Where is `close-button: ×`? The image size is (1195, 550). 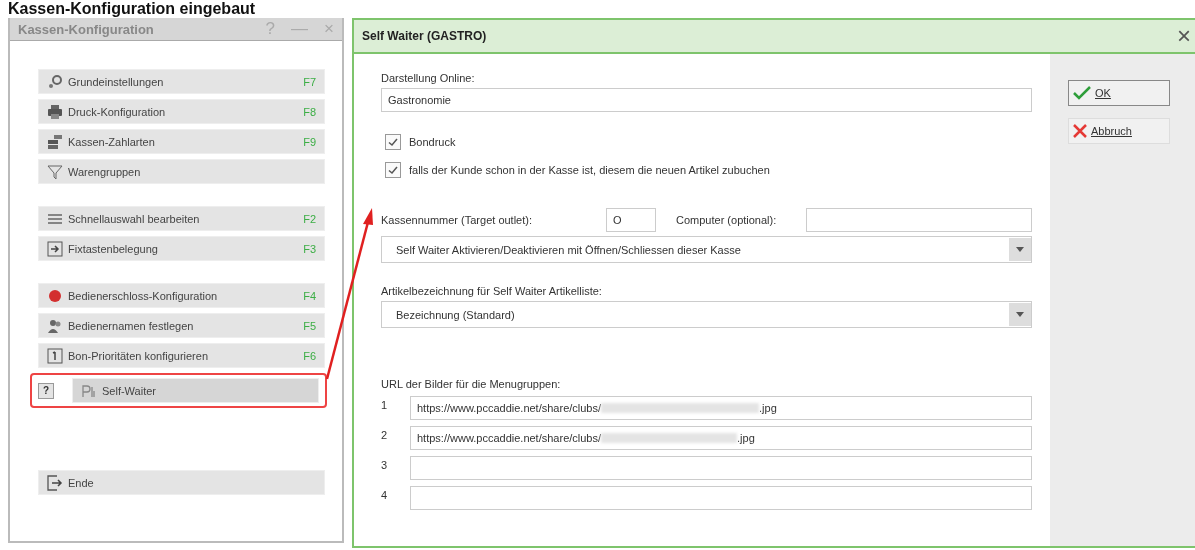
close-button: × is located at coordinates (1184, 36).